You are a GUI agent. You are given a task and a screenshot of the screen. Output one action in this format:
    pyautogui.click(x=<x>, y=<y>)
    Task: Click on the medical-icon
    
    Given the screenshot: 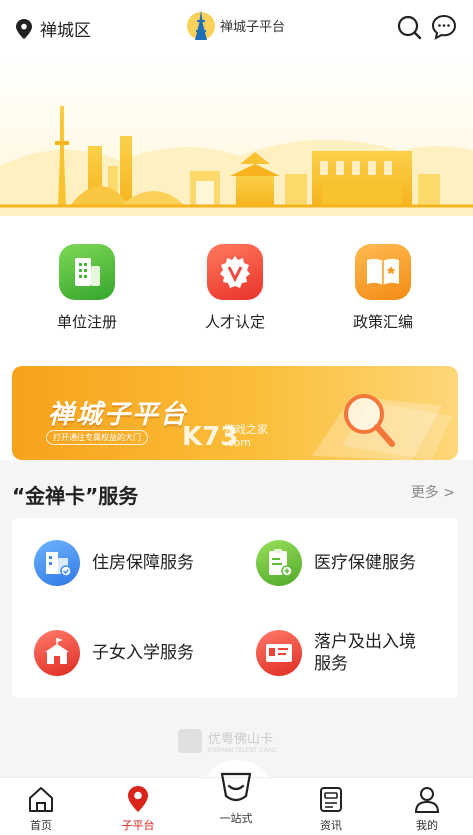 What is the action you would take?
    pyautogui.click(x=279, y=563)
    